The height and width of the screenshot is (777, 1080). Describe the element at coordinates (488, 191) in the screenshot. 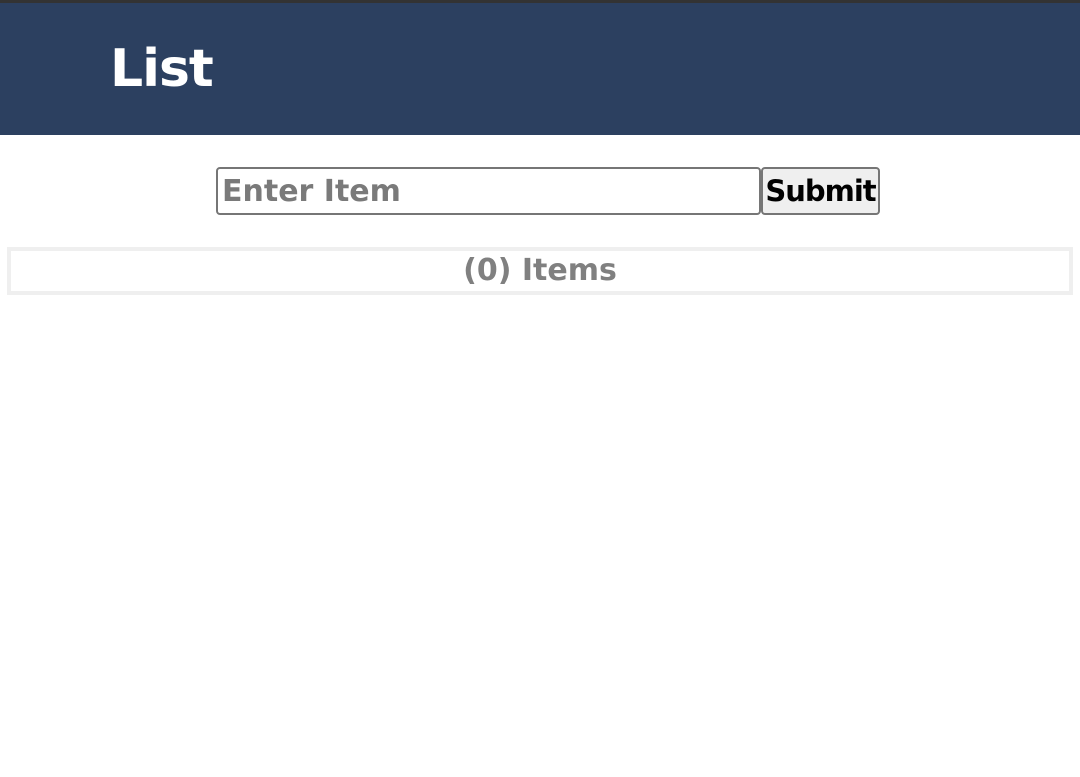

I see `item-input` at that location.